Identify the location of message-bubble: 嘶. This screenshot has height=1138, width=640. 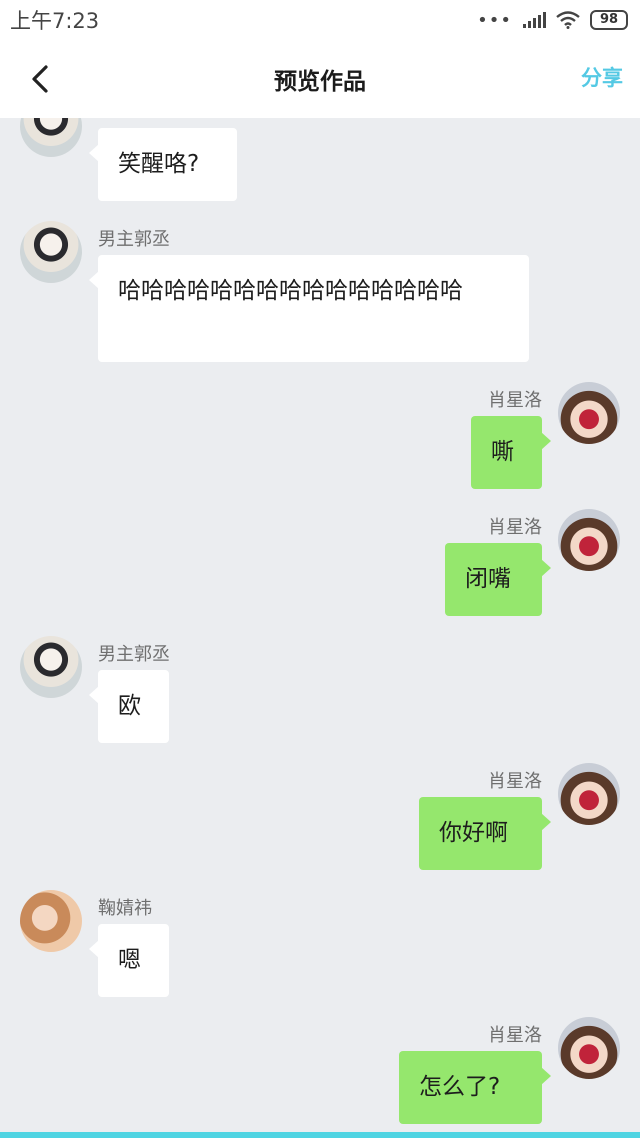
(511, 452).